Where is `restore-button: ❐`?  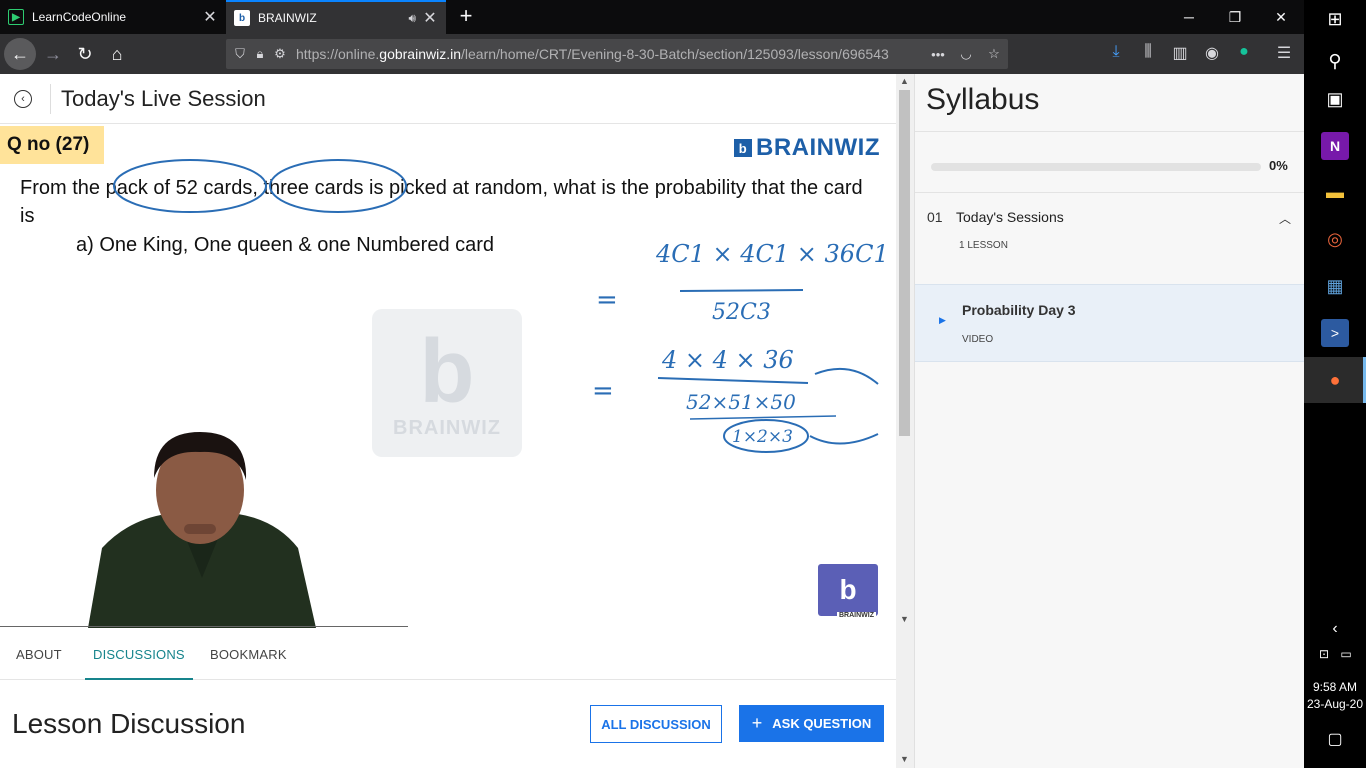 restore-button: ❐ is located at coordinates (1235, 17).